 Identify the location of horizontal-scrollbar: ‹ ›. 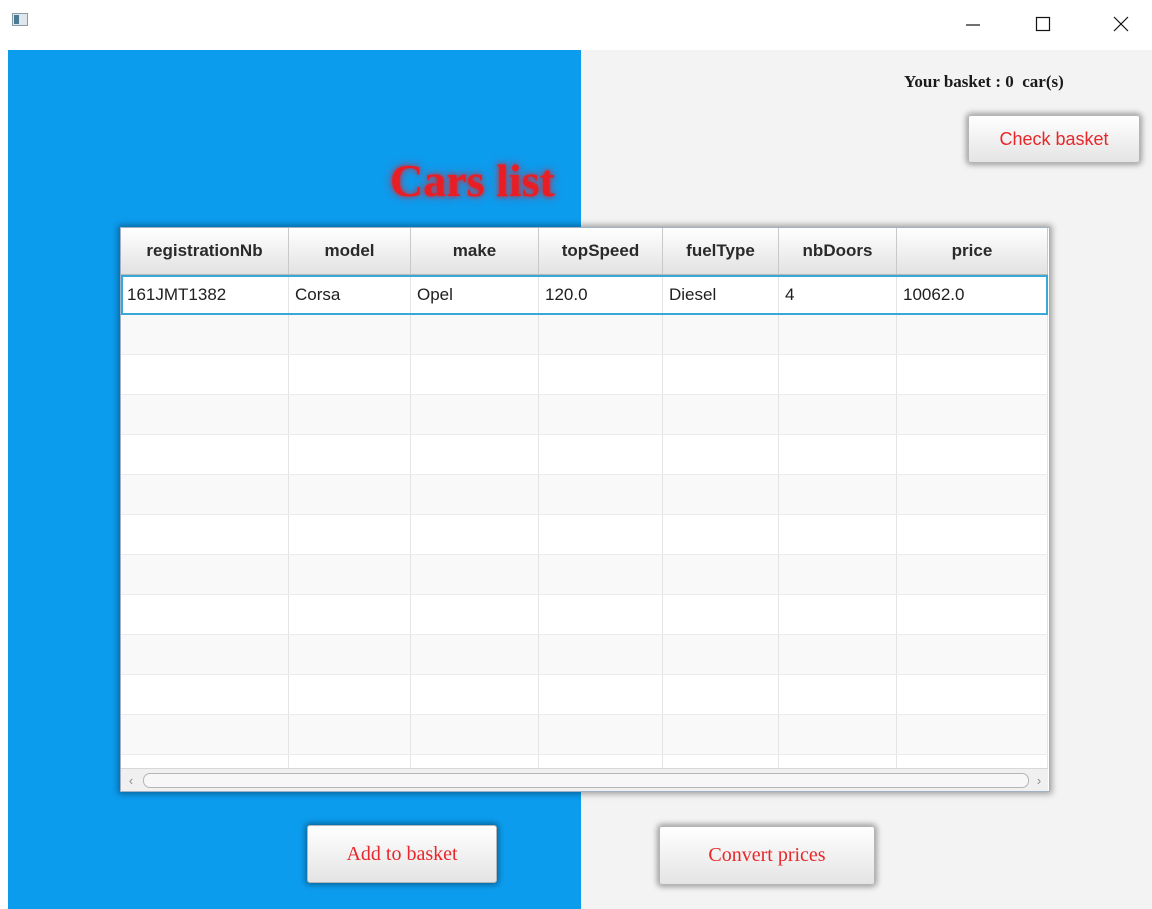
(584, 779).